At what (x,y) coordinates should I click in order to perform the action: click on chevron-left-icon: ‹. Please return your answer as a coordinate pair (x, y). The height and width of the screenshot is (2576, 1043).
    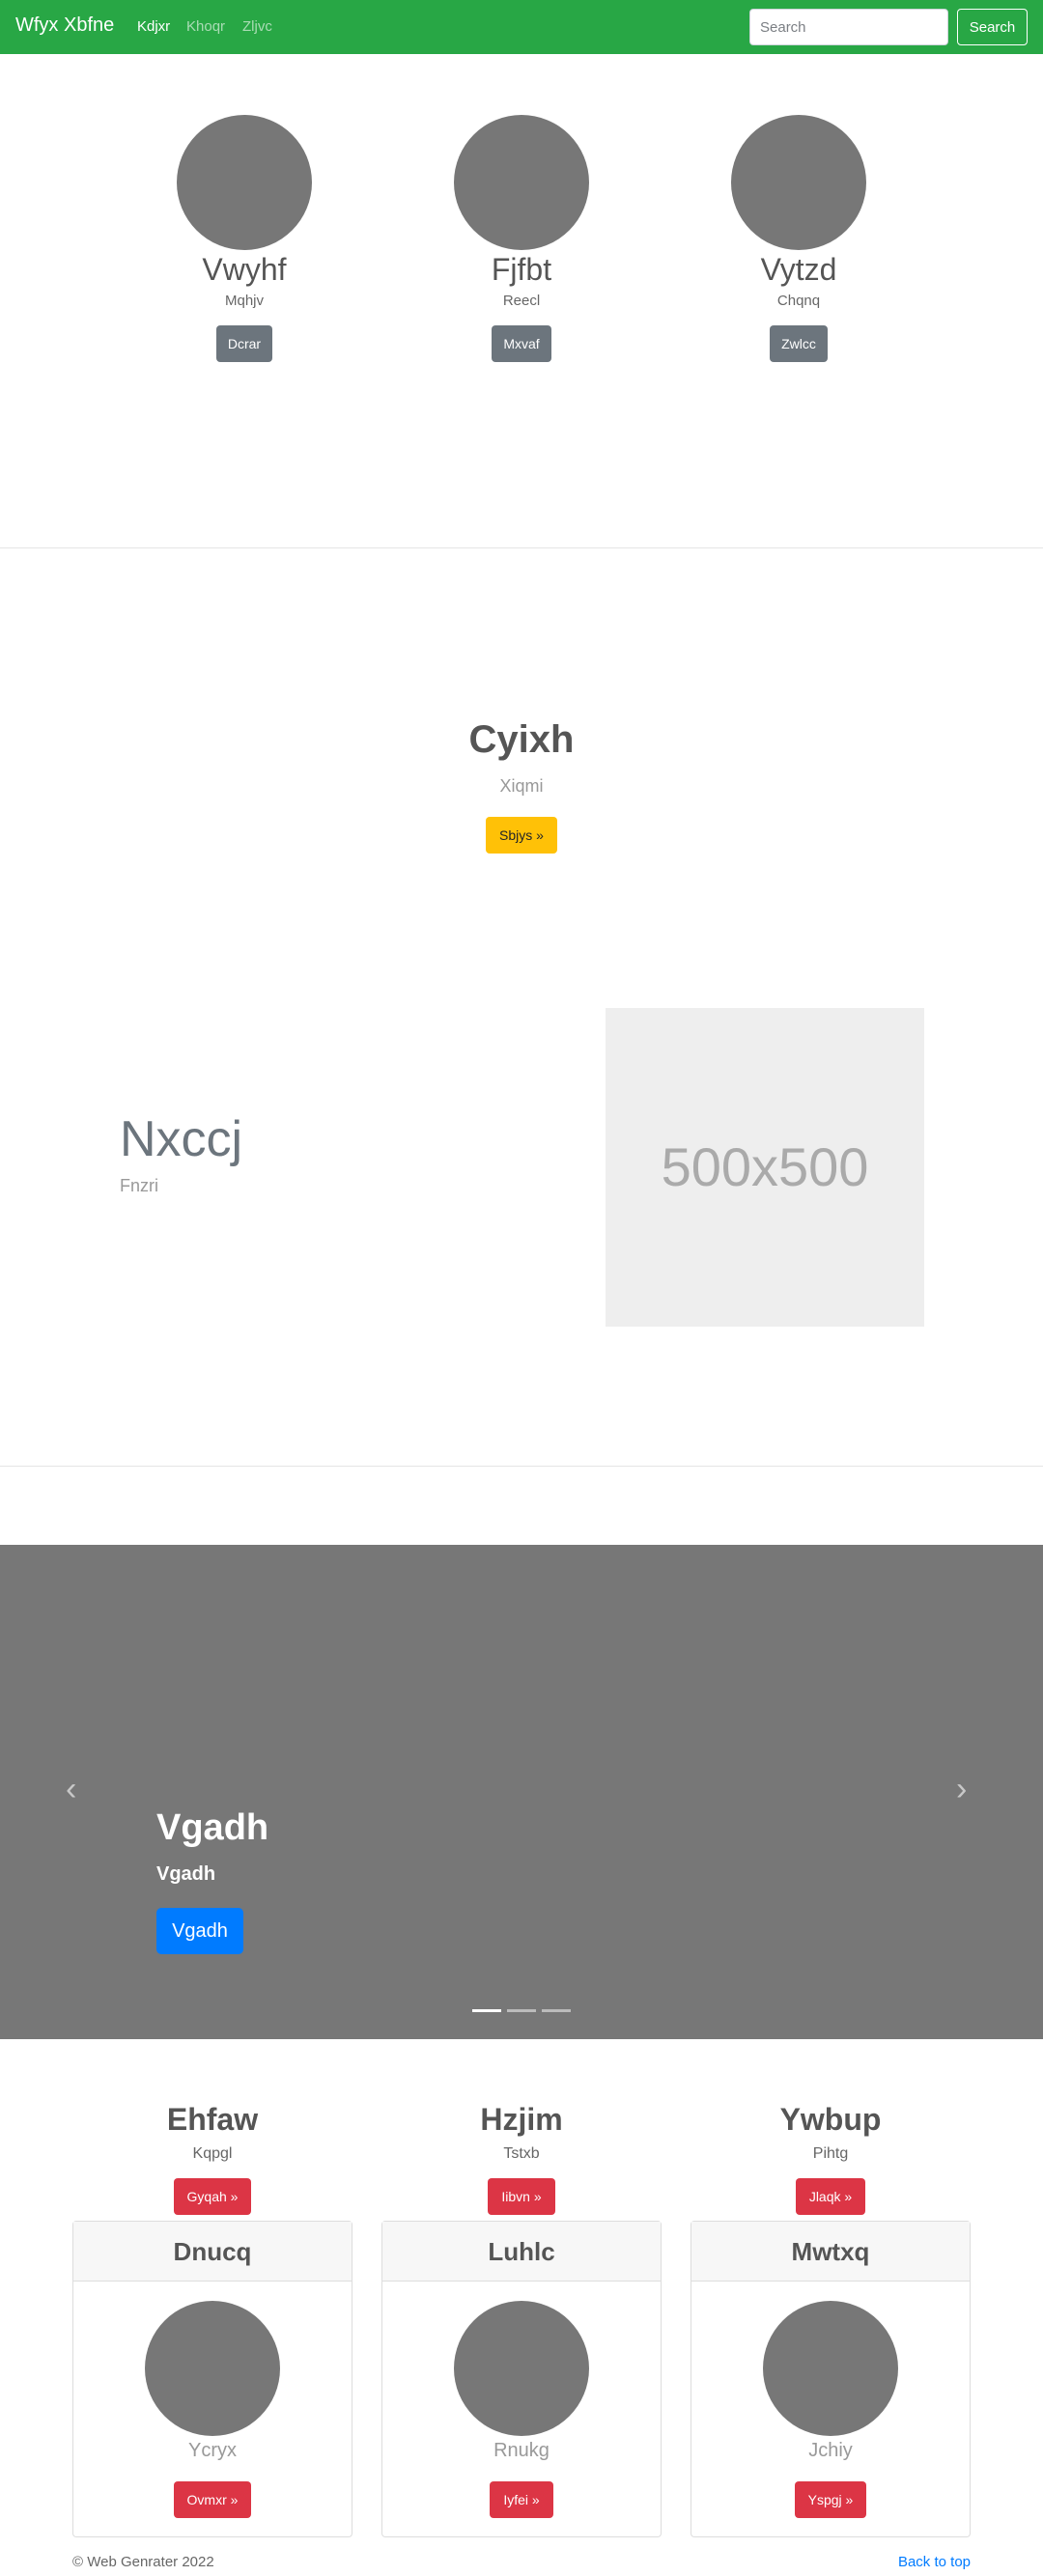
    Looking at the image, I should click on (71, 1790).